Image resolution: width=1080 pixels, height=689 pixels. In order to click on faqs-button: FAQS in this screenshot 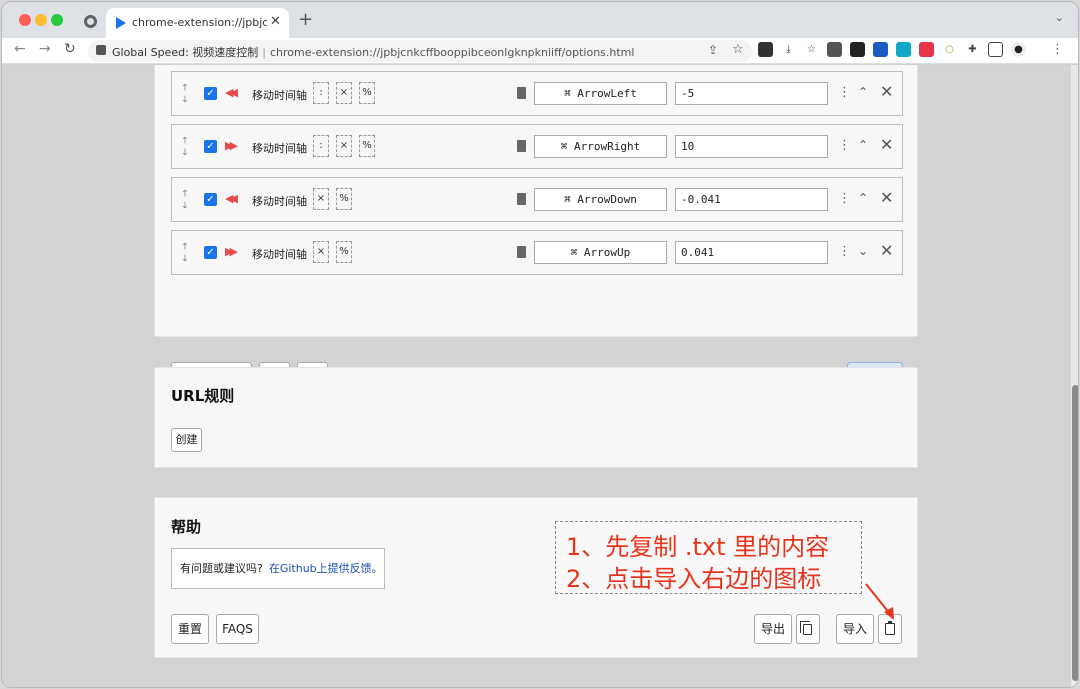, I will do `click(237, 629)`.